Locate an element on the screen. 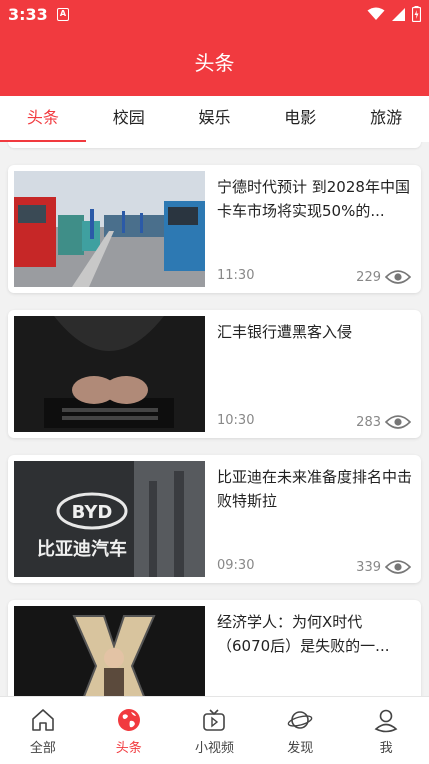 The height and width of the screenshot is (764, 429). user-icon is located at coordinates (386, 721).